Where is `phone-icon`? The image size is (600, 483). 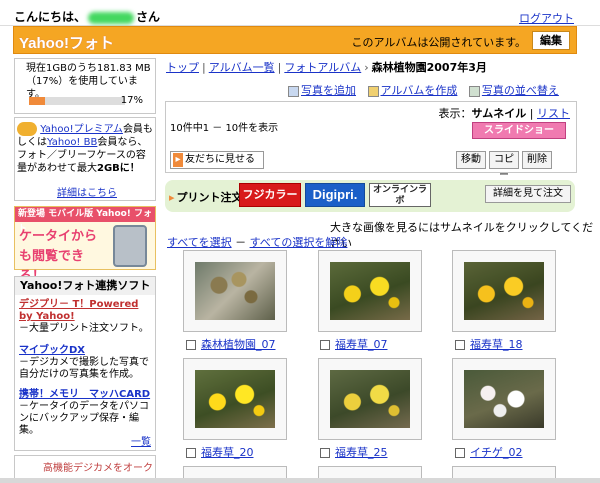 phone-icon is located at coordinates (130, 246).